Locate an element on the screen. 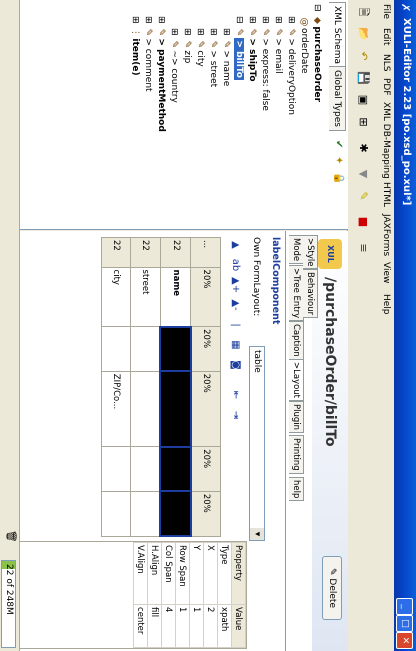 Image resolution: width=416 pixels, height=651 pixels. tree-node-city: ⊞ ✎city is located at coordinates (199, 47).